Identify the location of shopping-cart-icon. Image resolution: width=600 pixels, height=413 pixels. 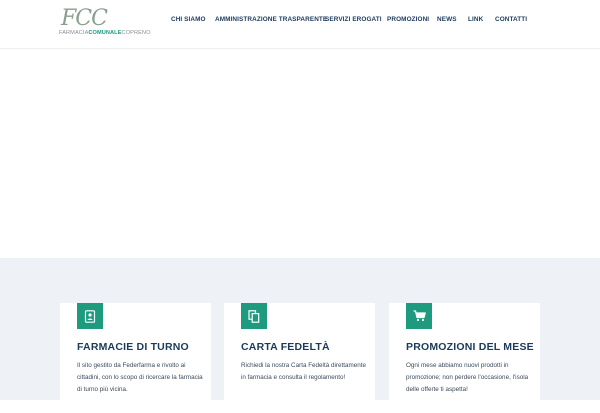
(419, 316).